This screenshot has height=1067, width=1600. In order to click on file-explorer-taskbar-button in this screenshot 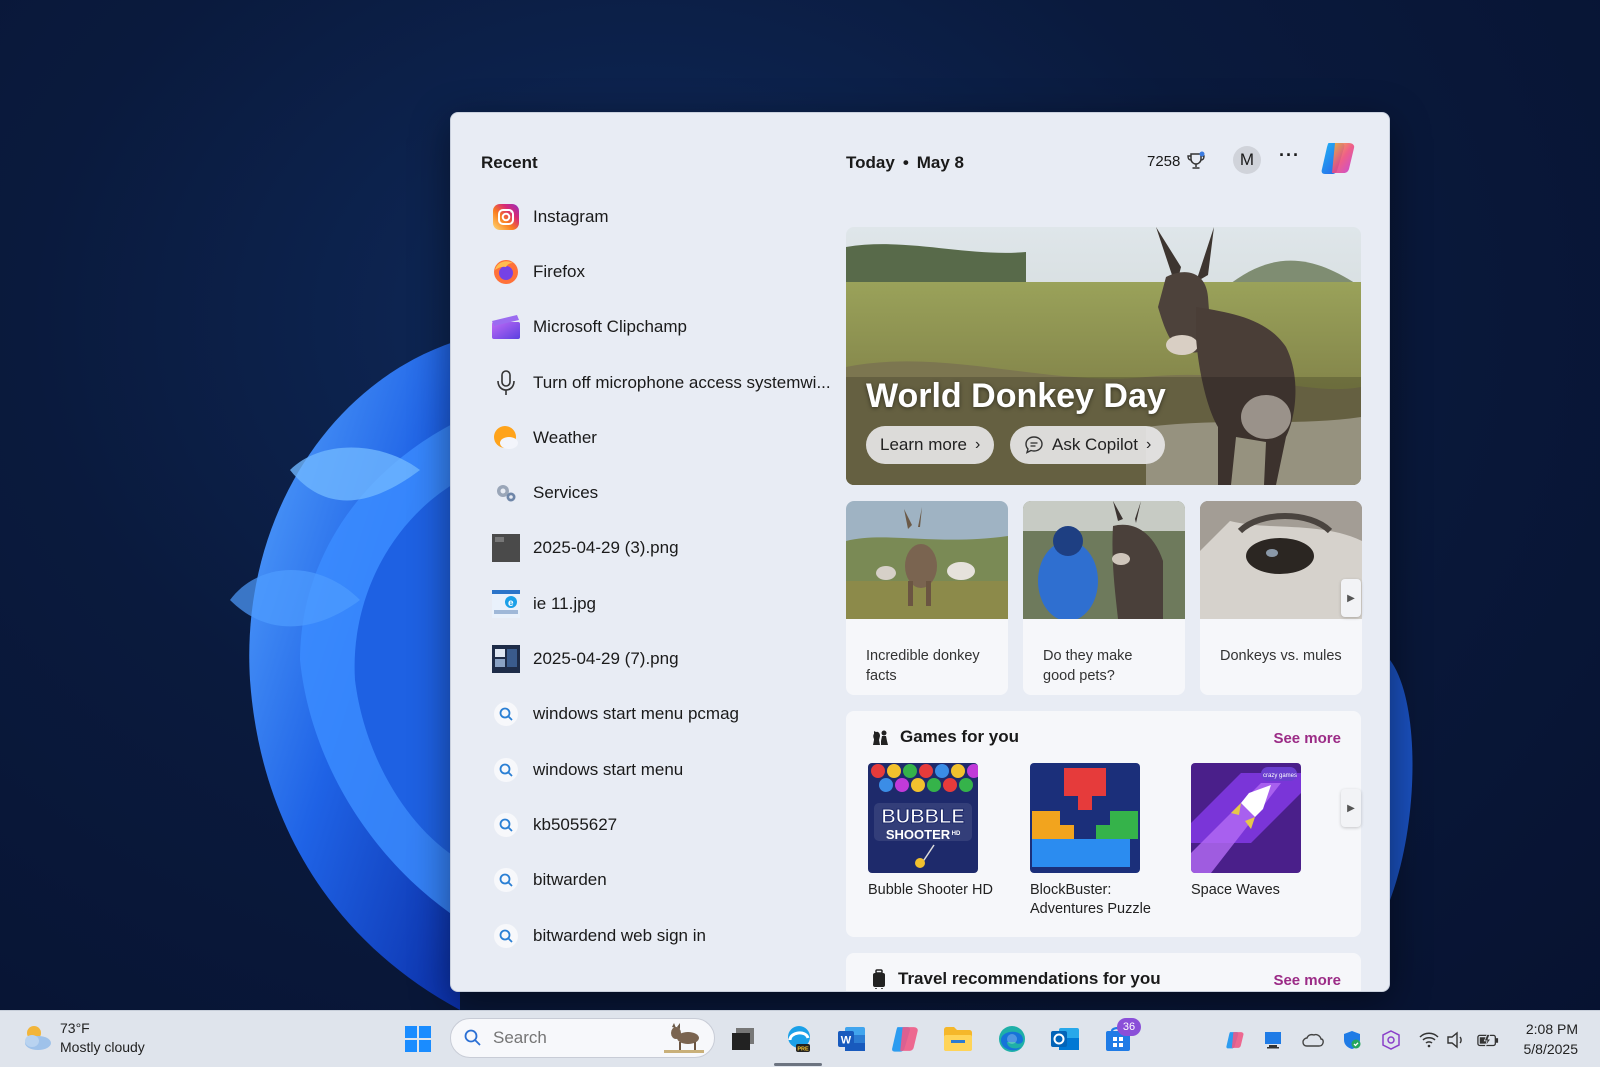, I will do `click(958, 1039)`.